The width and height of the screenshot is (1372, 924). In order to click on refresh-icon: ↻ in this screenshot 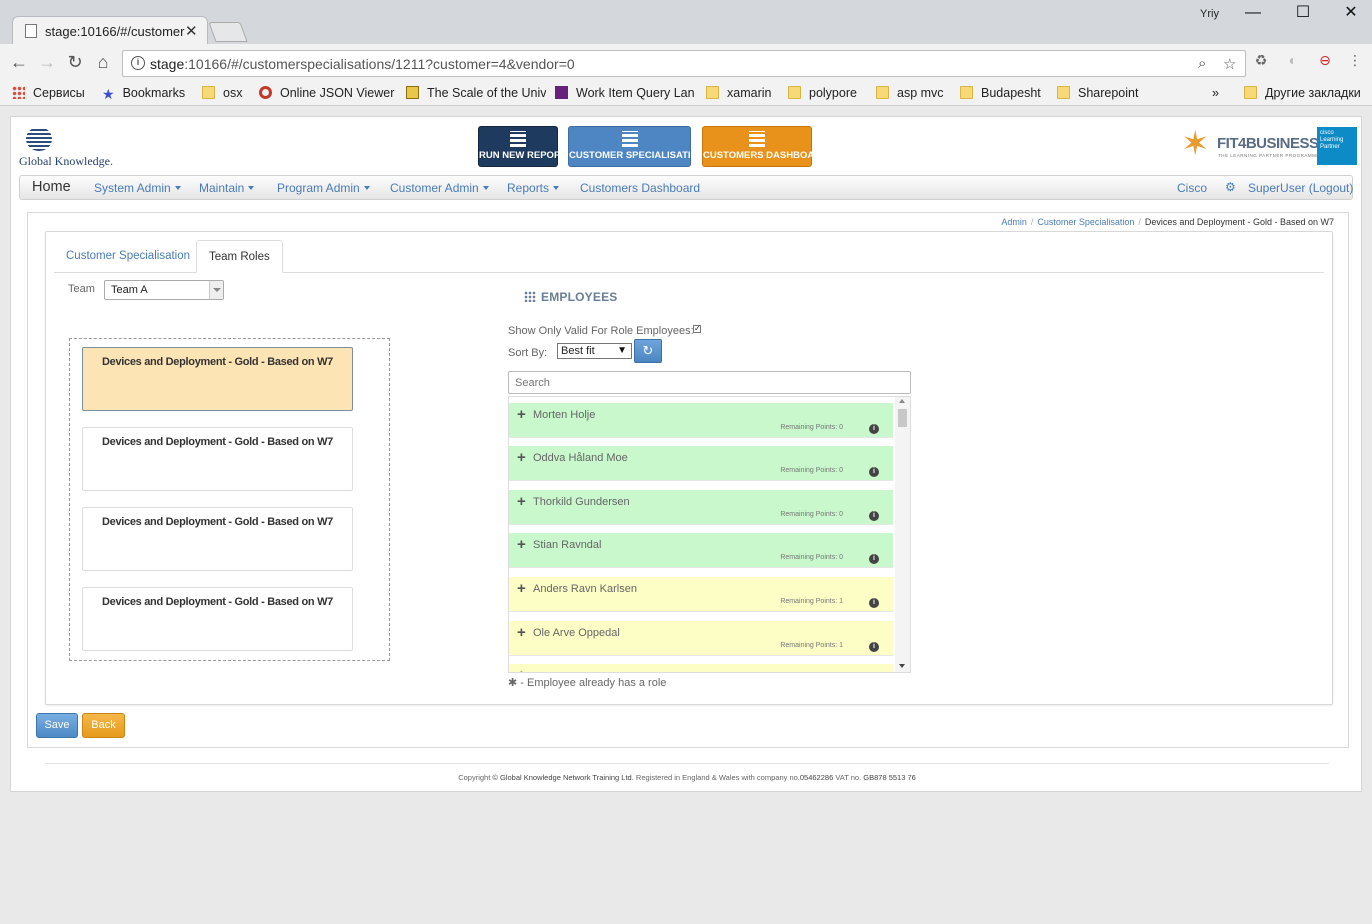, I will do `click(648, 350)`.